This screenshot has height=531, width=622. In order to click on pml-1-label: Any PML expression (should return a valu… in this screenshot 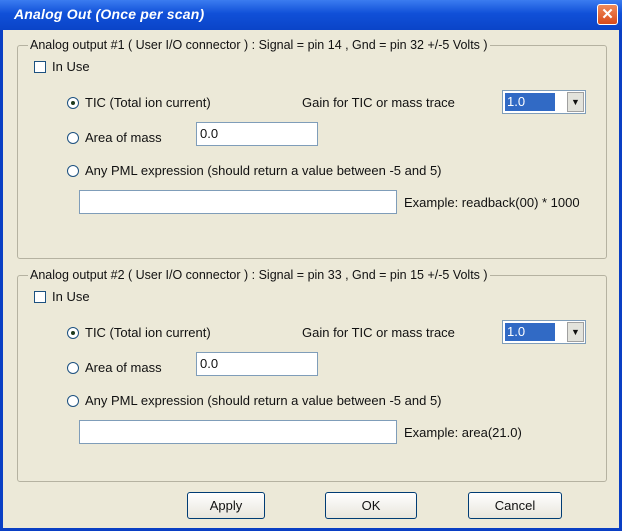, I will do `click(263, 170)`.